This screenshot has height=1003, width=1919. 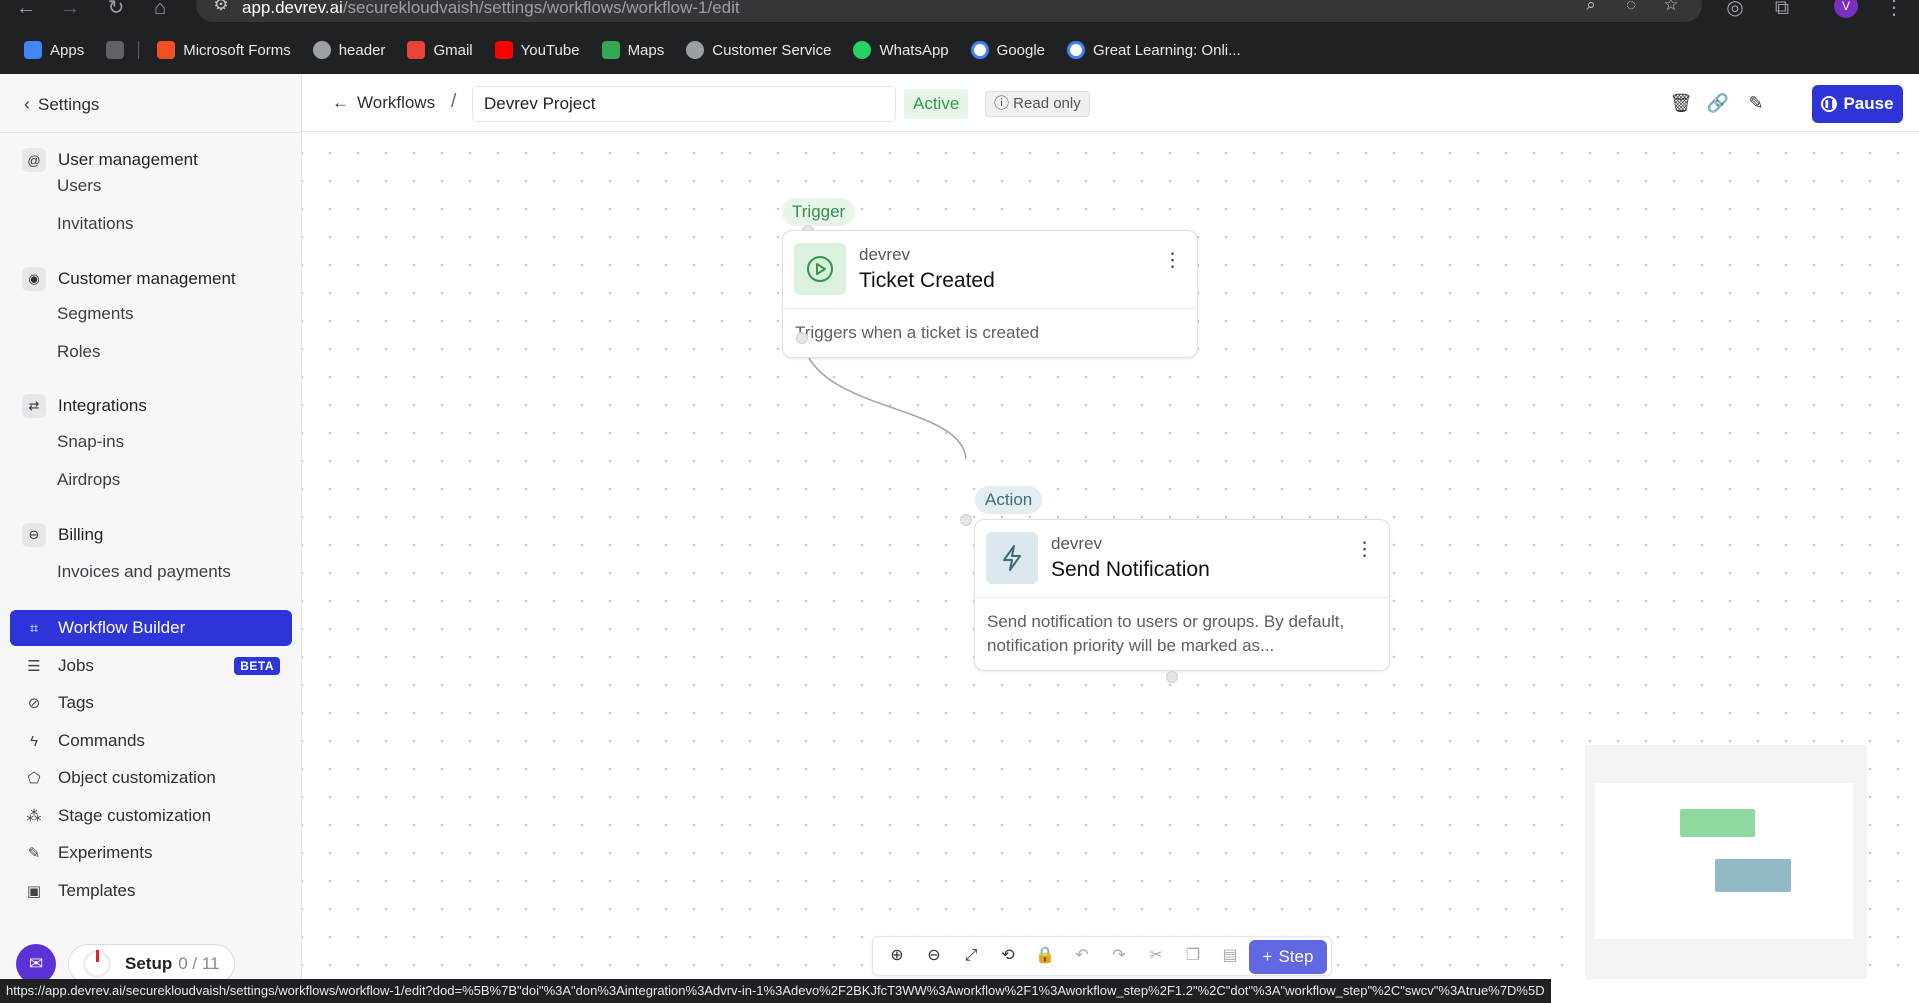 I want to click on maps-icon, so click(x=610, y=50).